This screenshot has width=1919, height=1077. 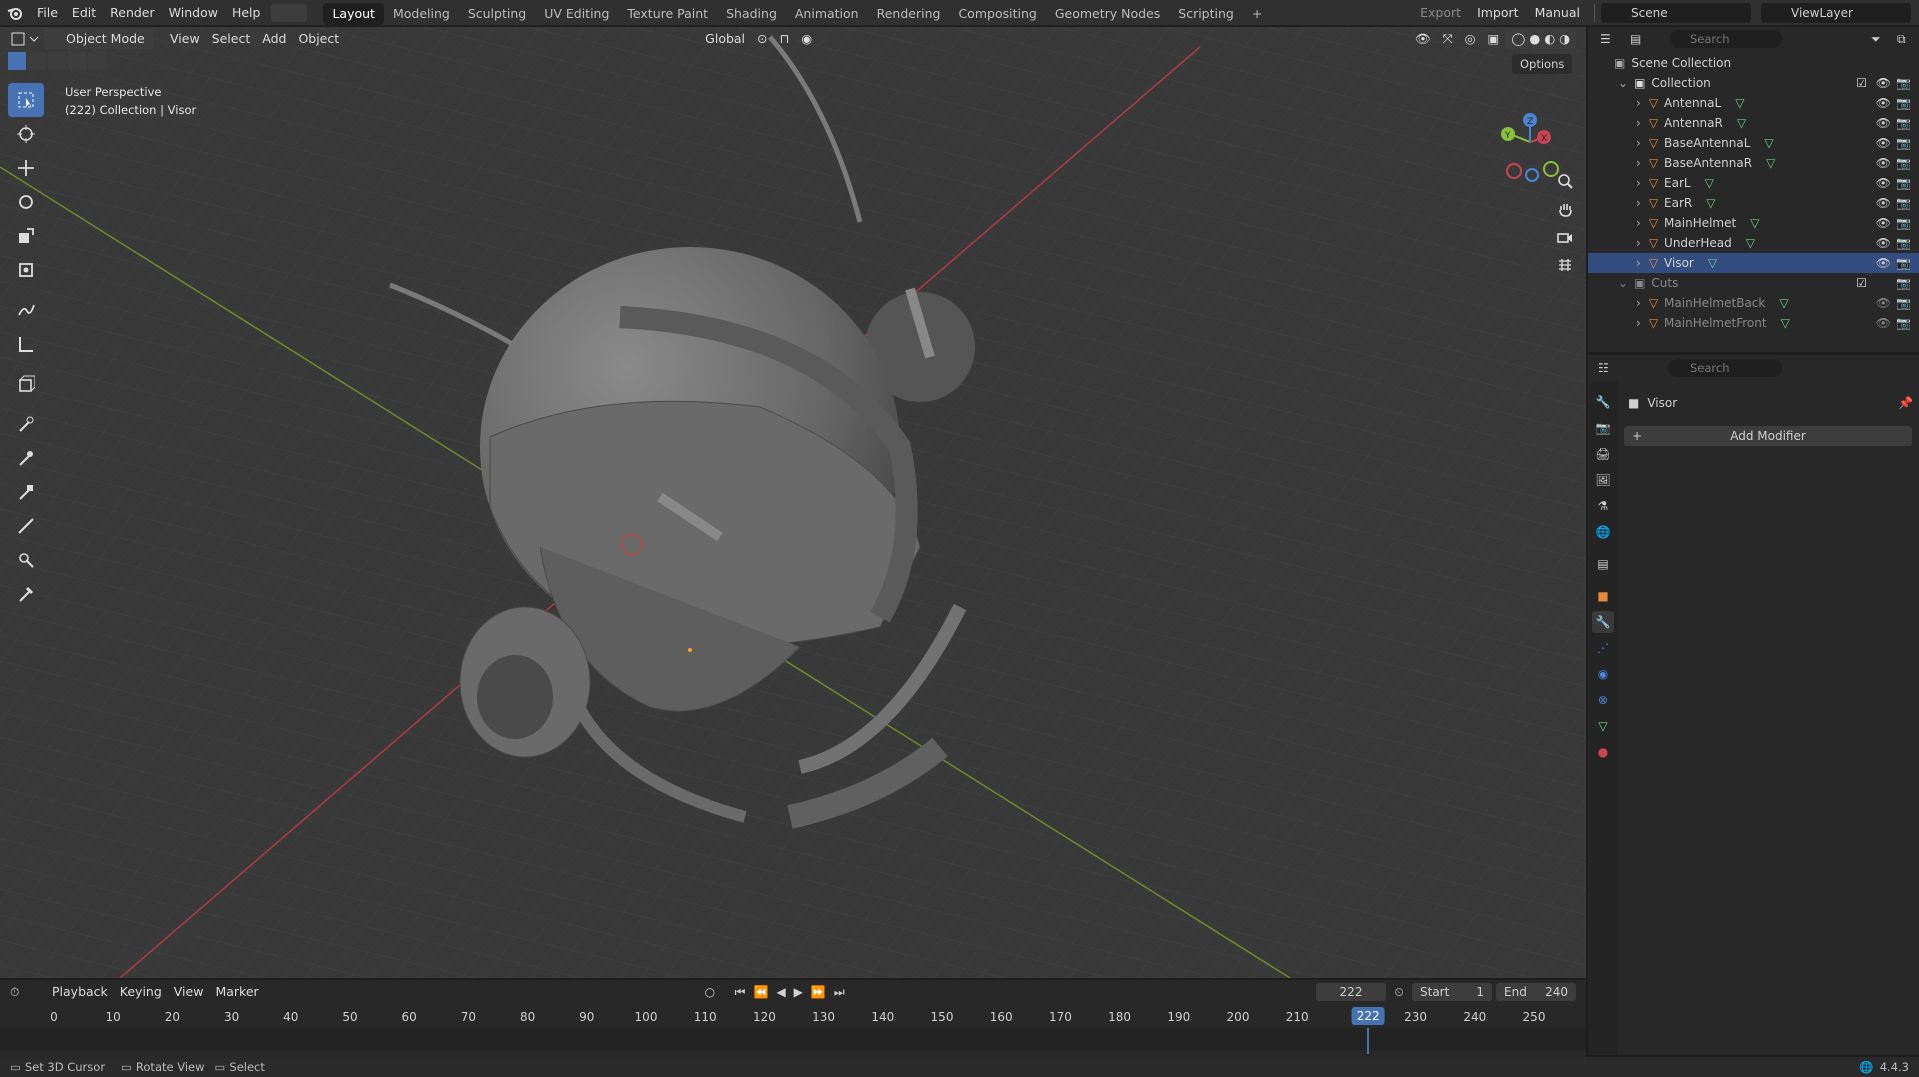 I want to click on tab-rendering: Rendering, so click(x=909, y=14).